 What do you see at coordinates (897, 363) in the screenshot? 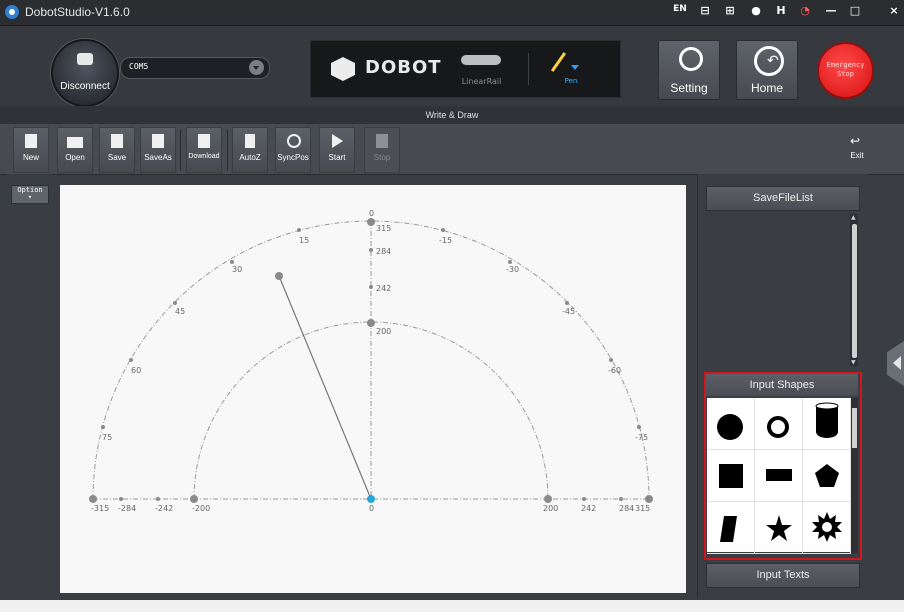
I see `chevron-left-icon` at bounding box center [897, 363].